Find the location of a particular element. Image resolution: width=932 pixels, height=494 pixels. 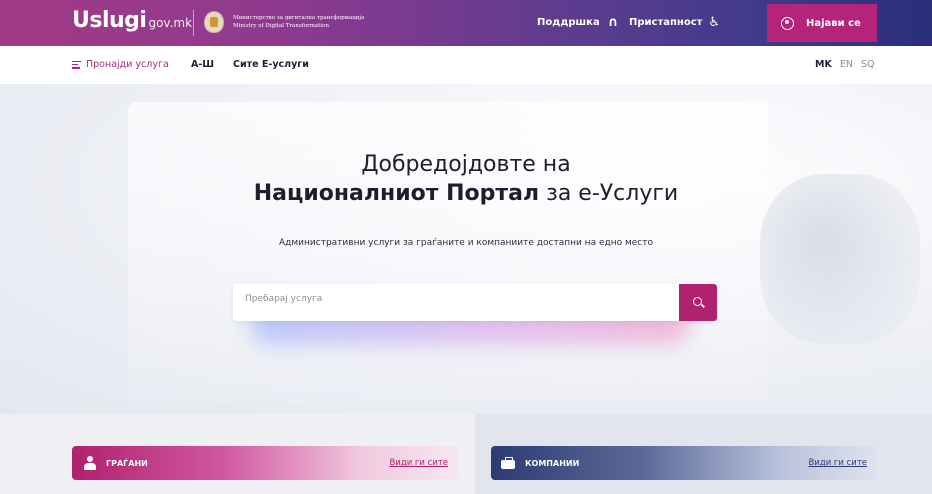

citizens-label: ГРАЃАНИ is located at coordinates (127, 463).